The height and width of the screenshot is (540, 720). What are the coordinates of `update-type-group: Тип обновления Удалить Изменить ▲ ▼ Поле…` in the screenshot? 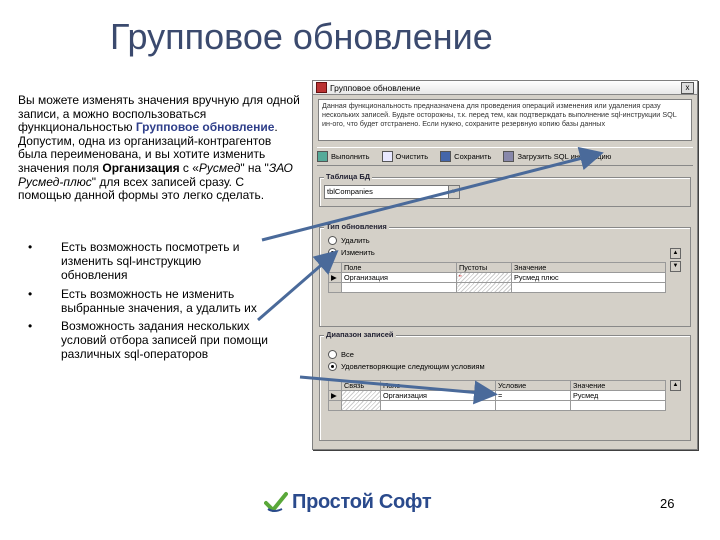 It's located at (505, 274).